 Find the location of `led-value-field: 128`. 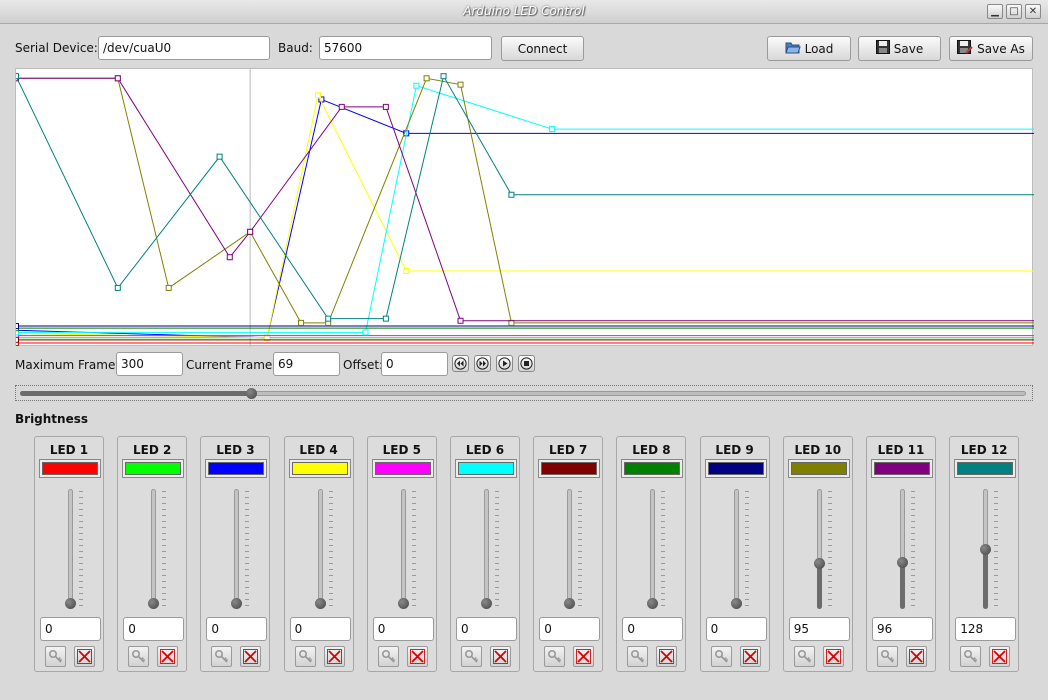

led-value-field: 128 is located at coordinates (986, 629).